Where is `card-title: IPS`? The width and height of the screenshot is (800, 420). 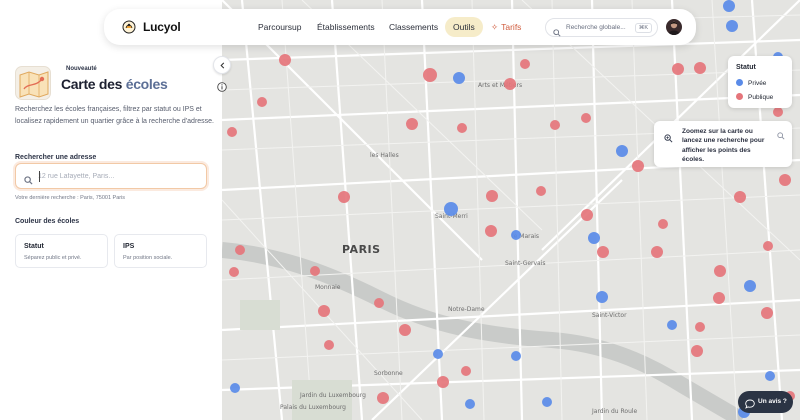 card-title: IPS is located at coordinates (129, 246).